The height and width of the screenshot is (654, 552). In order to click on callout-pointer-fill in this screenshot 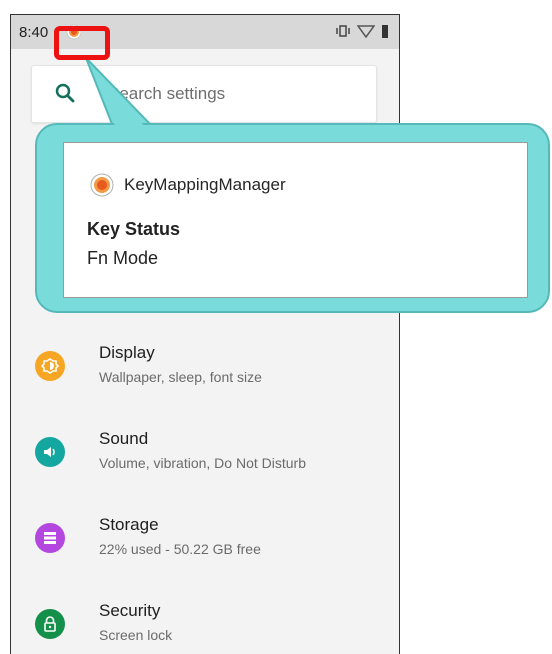, I will do `click(118, 96)`.